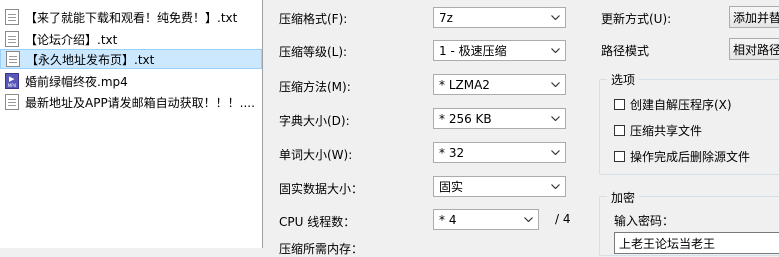 The width and height of the screenshot is (779, 257). Describe the element at coordinates (446, 17) in the screenshot. I see `format-value: 7z` at that location.